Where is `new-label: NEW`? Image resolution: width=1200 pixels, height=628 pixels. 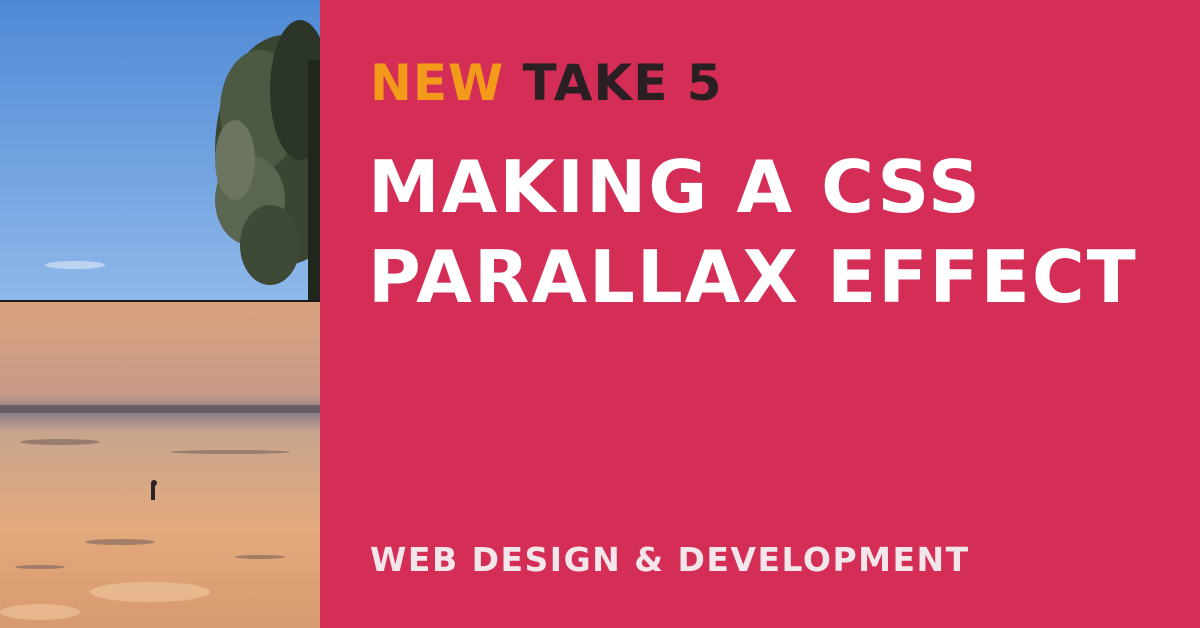 new-label: NEW is located at coordinates (437, 83).